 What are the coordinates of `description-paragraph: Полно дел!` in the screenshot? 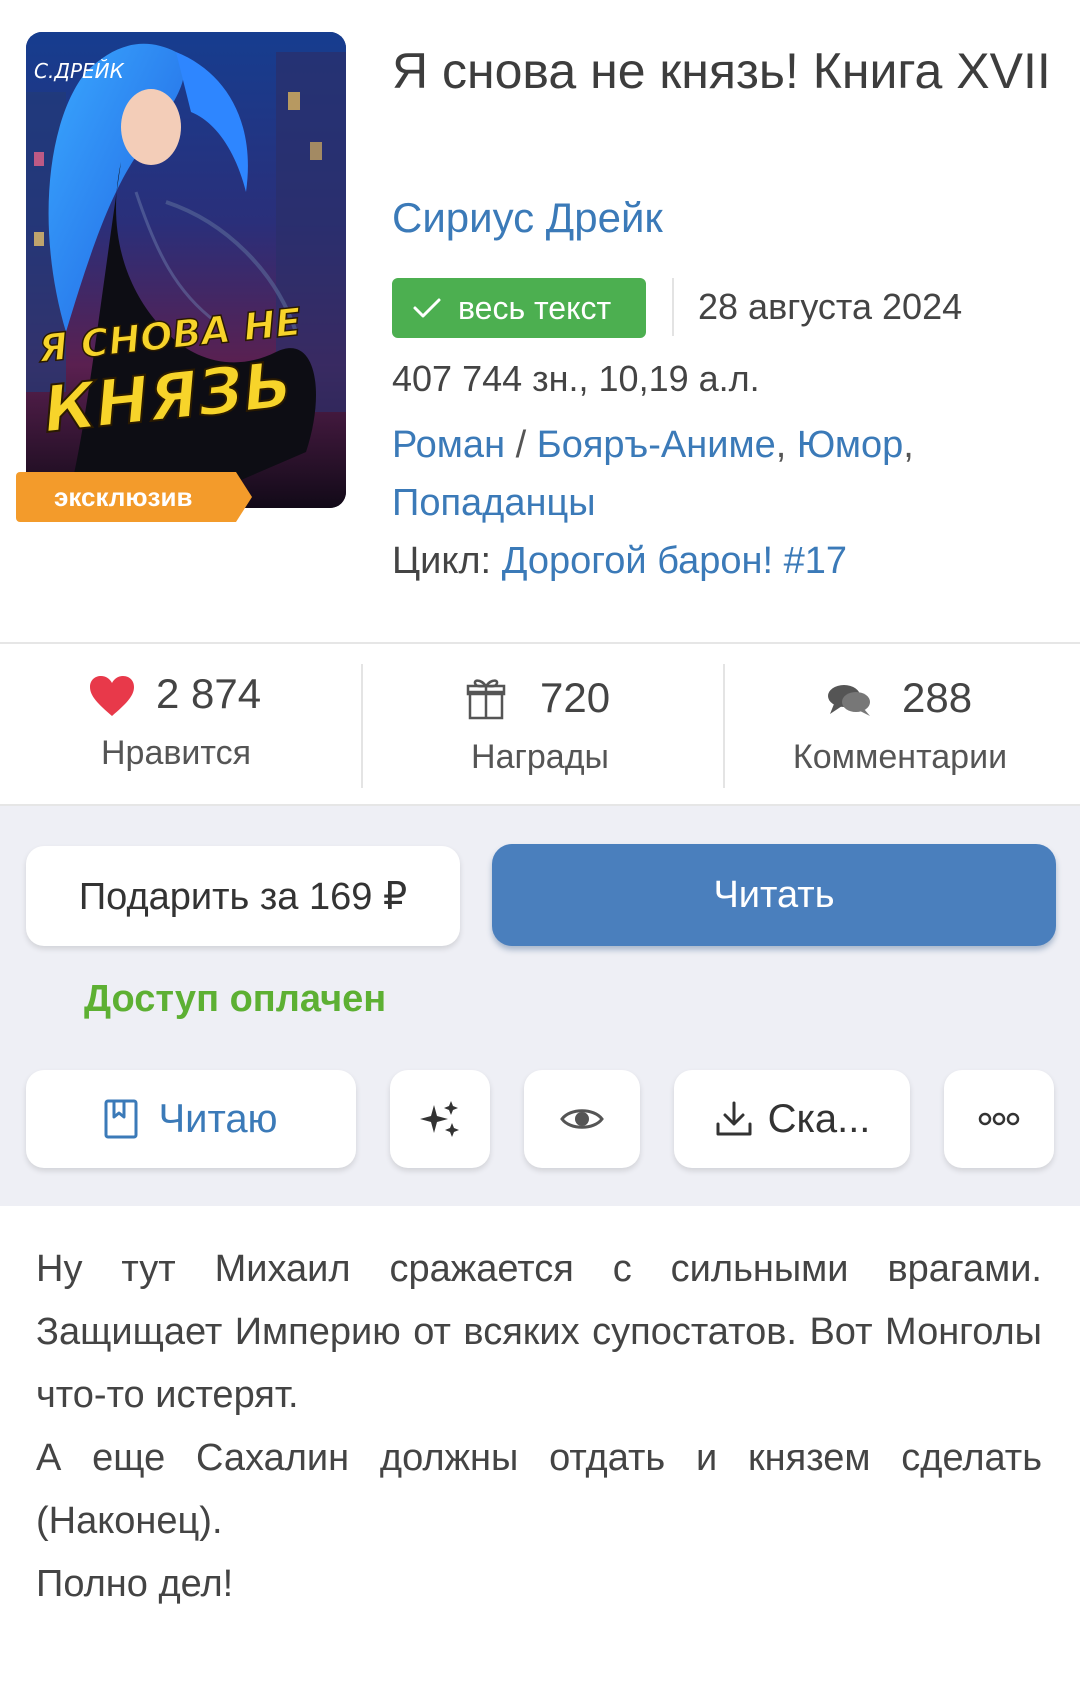 It's located at (135, 1584).